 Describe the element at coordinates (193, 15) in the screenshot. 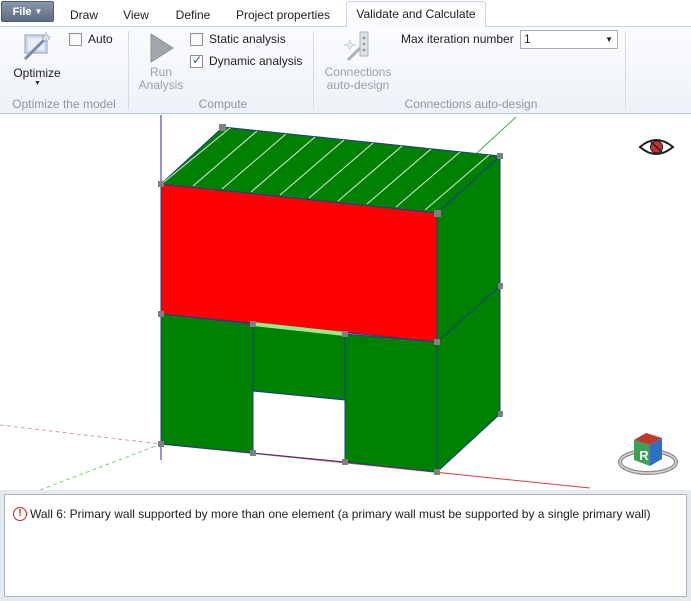

I see `tab-define: Define` at that location.